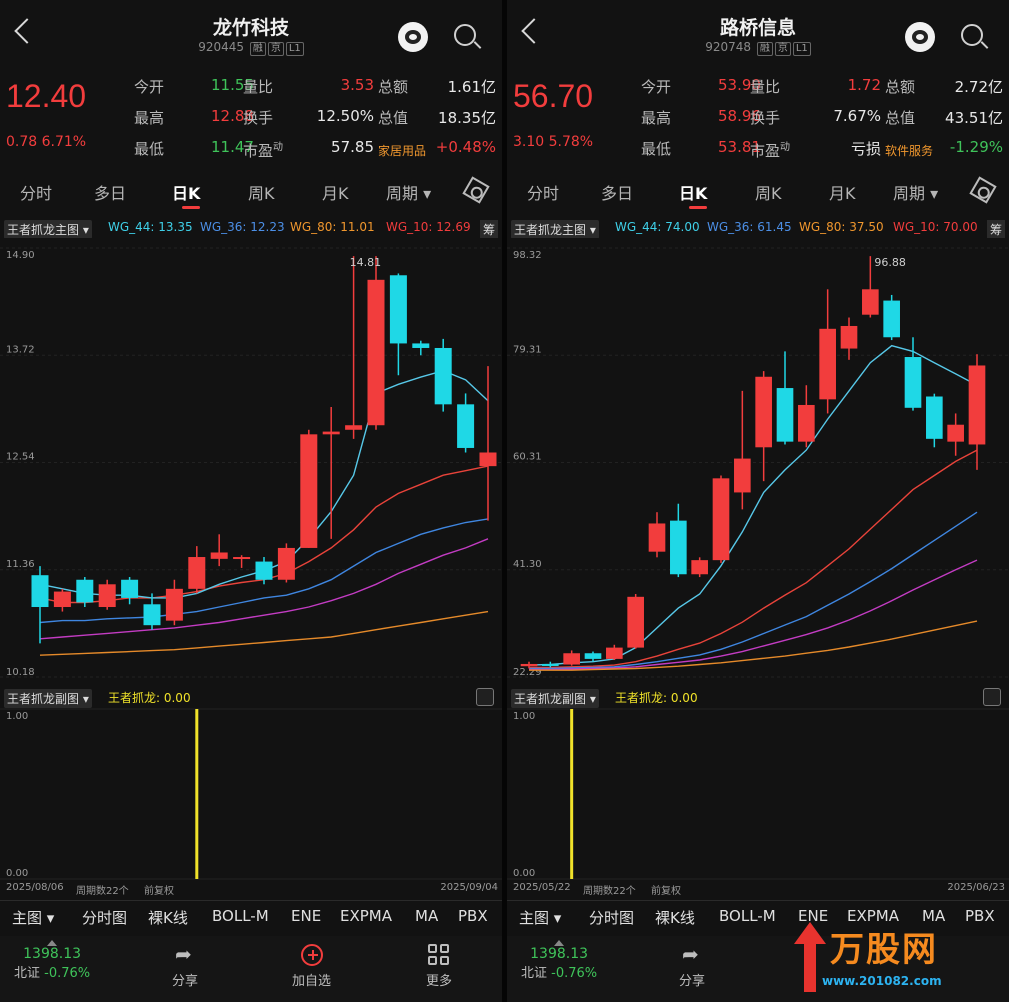  Describe the element at coordinates (909, 151) in the screenshot. I see `quote-label: 软件服务` at that location.